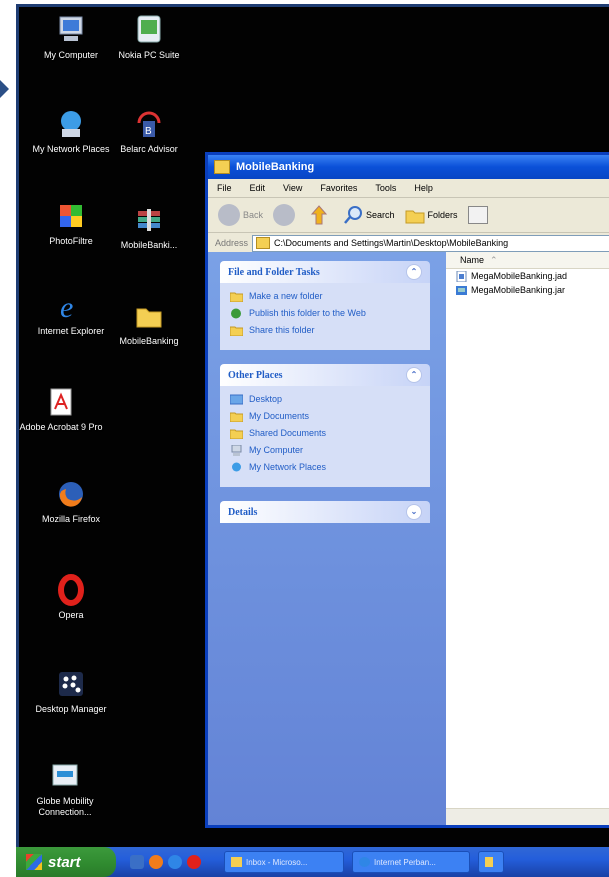 This screenshot has width=609, height=877. Describe the element at coordinates (70, 519) in the screenshot. I see `desktop-icon-label: Mozilla Firefox` at that location.